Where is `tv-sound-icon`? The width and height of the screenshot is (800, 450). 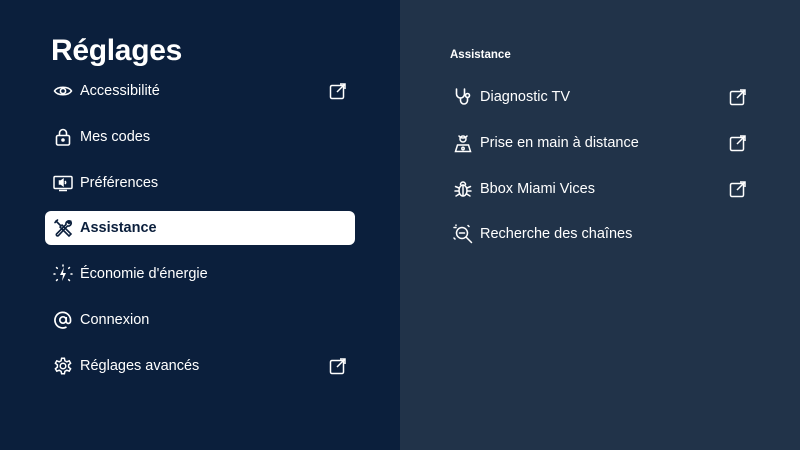
tv-sound-icon is located at coordinates (63, 183).